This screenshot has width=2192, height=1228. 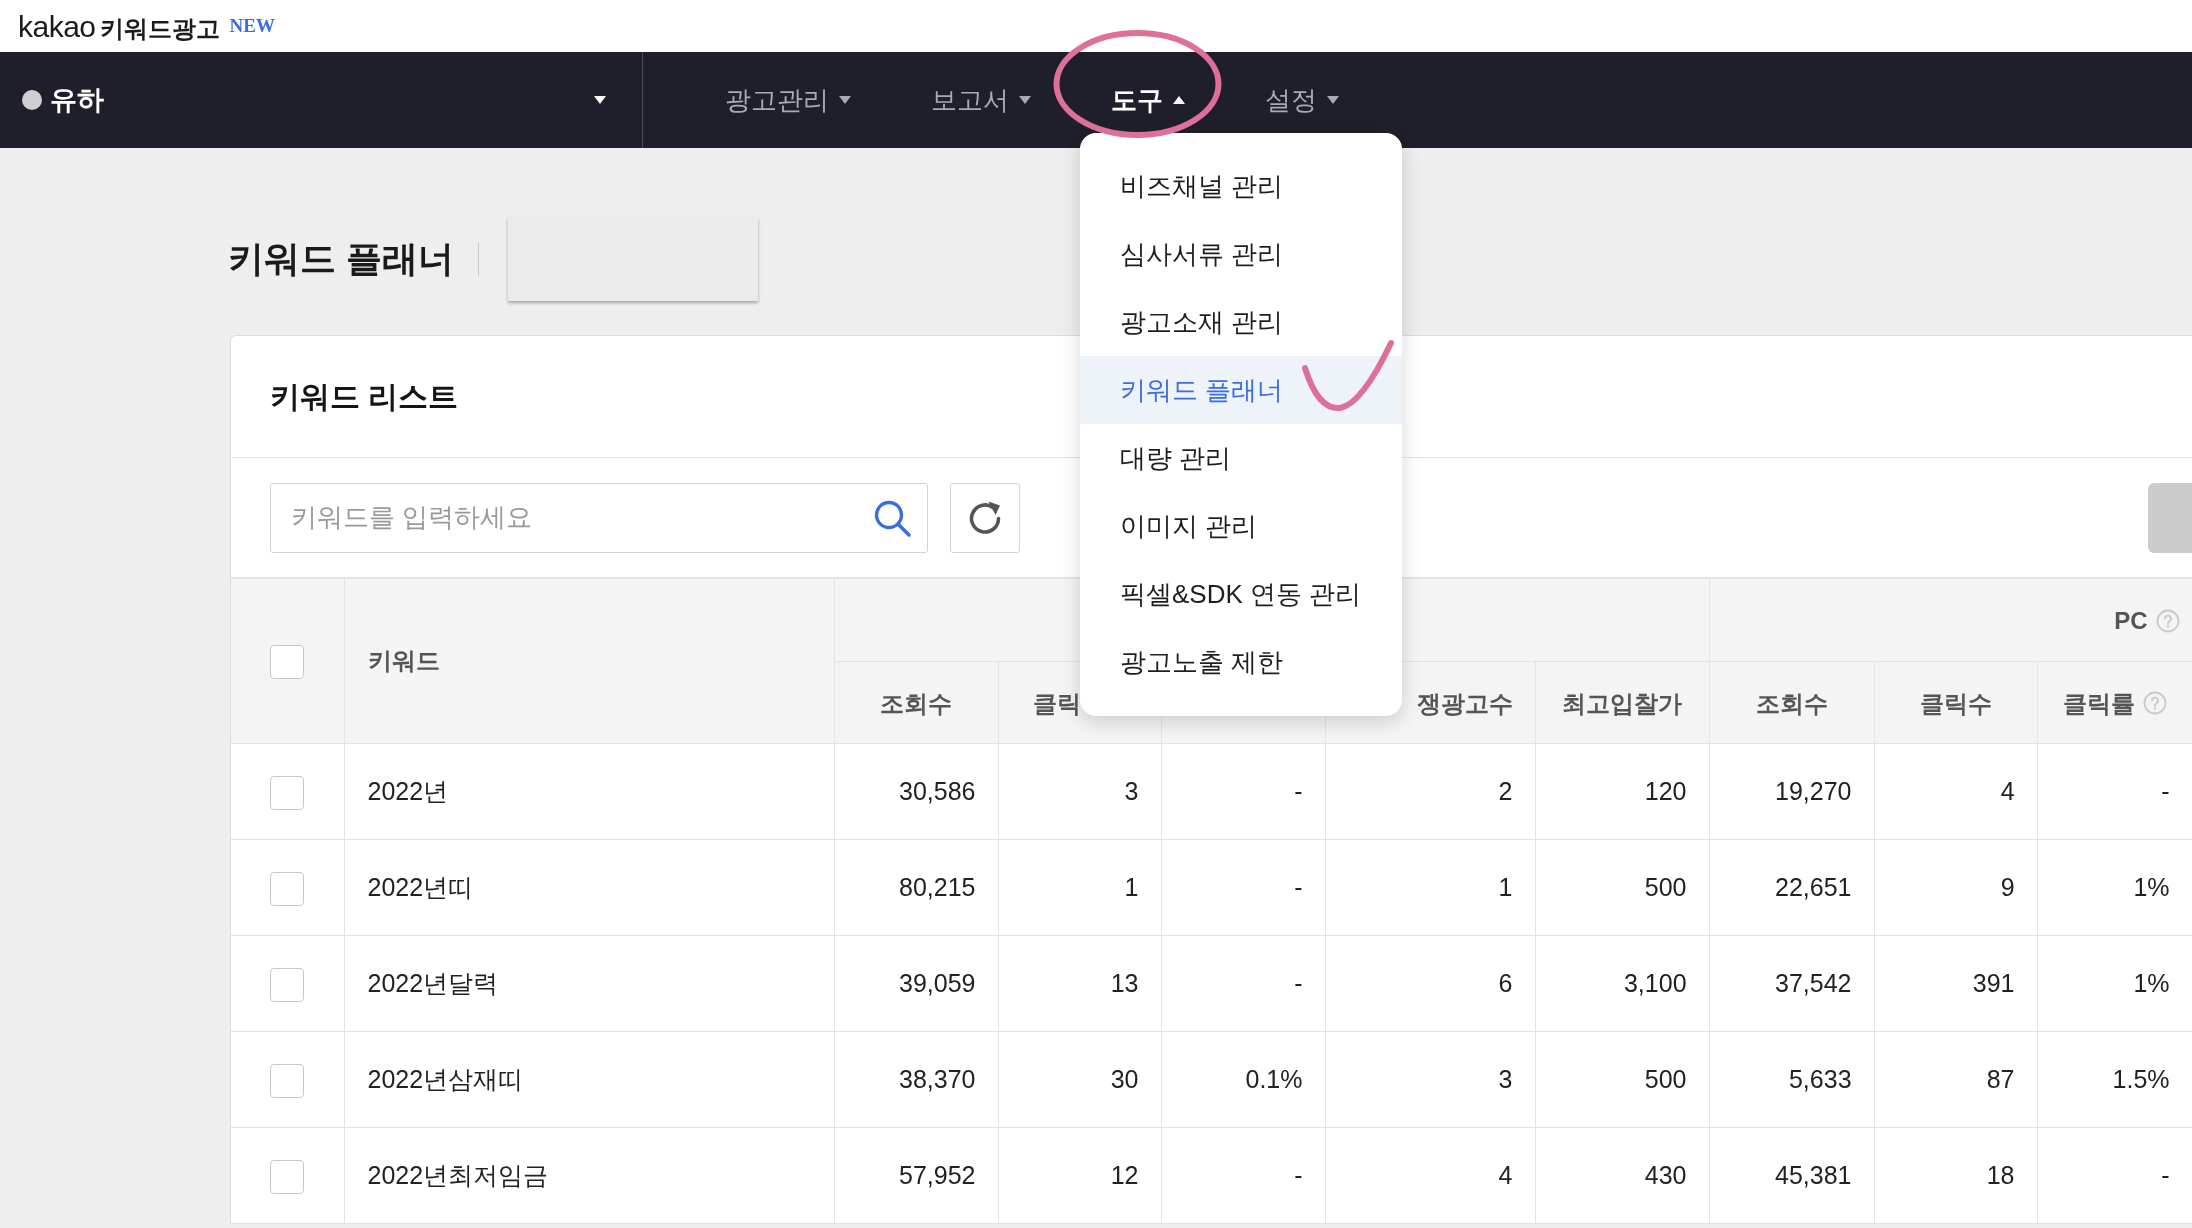 What do you see at coordinates (916, 1079) in the screenshot?
I see `table-cell: 38,370` at bounding box center [916, 1079].